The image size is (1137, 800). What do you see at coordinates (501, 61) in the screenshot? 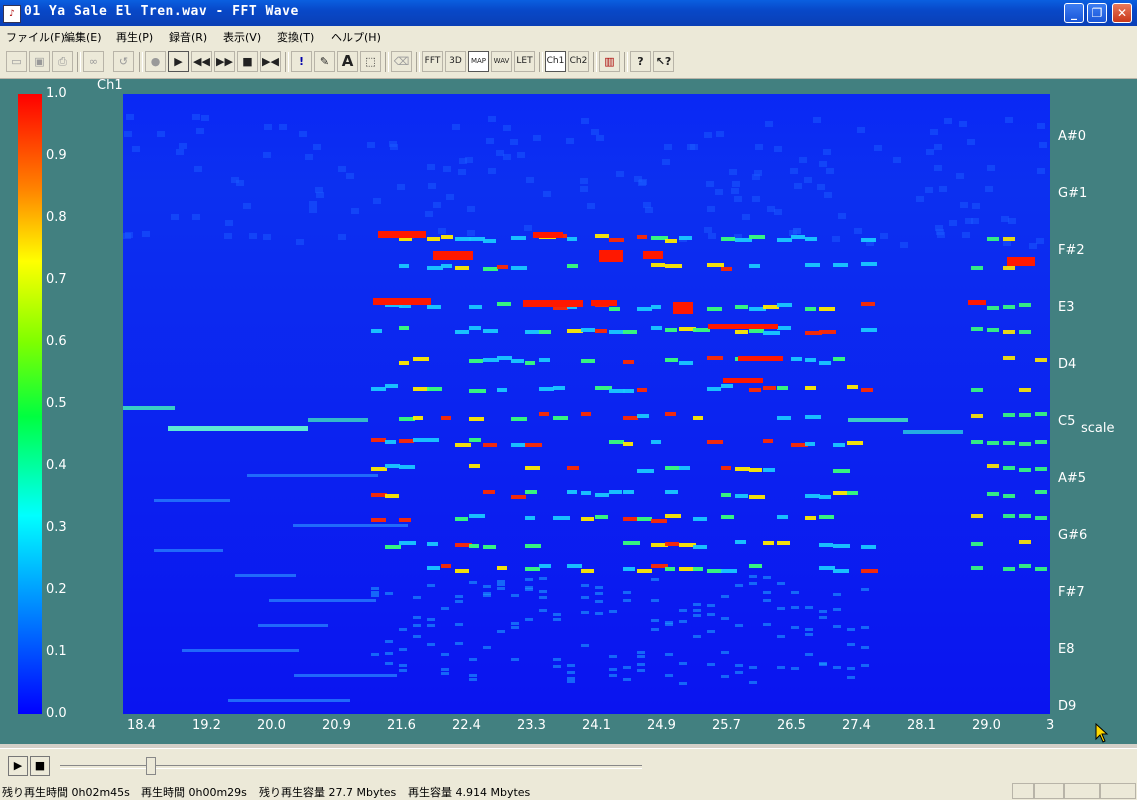
I see `wav-view-button: WAV` at bounding box center [501, 61].